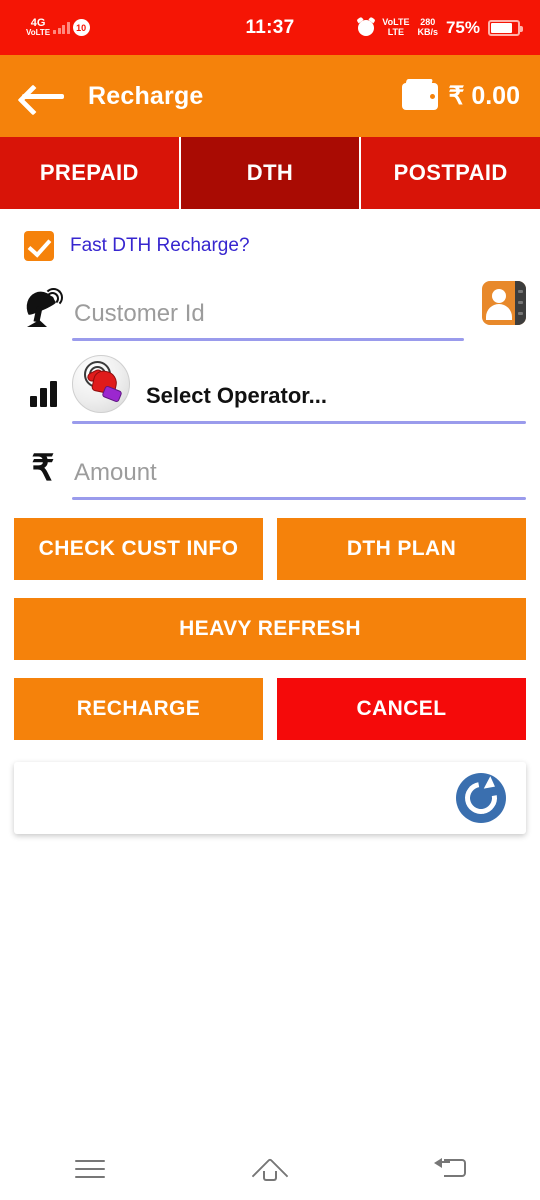 Image resolution: width=540 pixels, height=1200 pixels. Describe the element at coordinates (420, 96) in the screenshot. I see `wallet-icon` at that location.